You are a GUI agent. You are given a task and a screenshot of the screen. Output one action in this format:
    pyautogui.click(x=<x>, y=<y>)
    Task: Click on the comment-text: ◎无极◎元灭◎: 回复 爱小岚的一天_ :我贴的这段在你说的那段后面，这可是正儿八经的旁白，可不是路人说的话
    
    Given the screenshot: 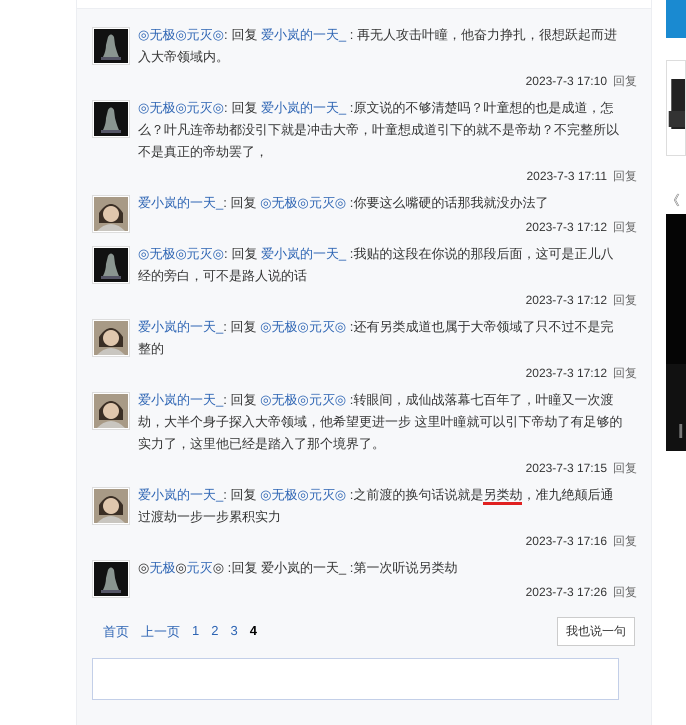 What is the action you would take?
    pyautogui.click(x=376, y=265)
    